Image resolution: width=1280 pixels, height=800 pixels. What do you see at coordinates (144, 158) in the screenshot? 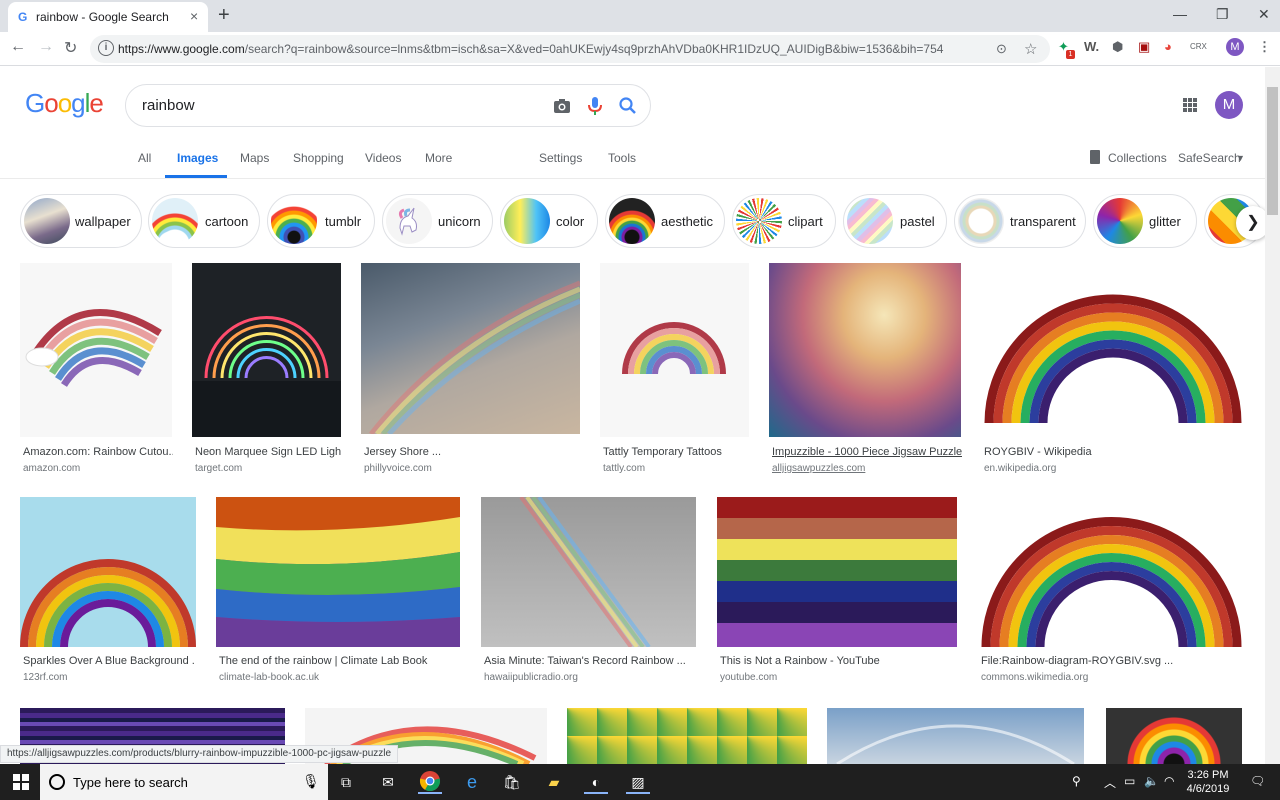
I see `tab-all: All` at bounding box center [144, 158].